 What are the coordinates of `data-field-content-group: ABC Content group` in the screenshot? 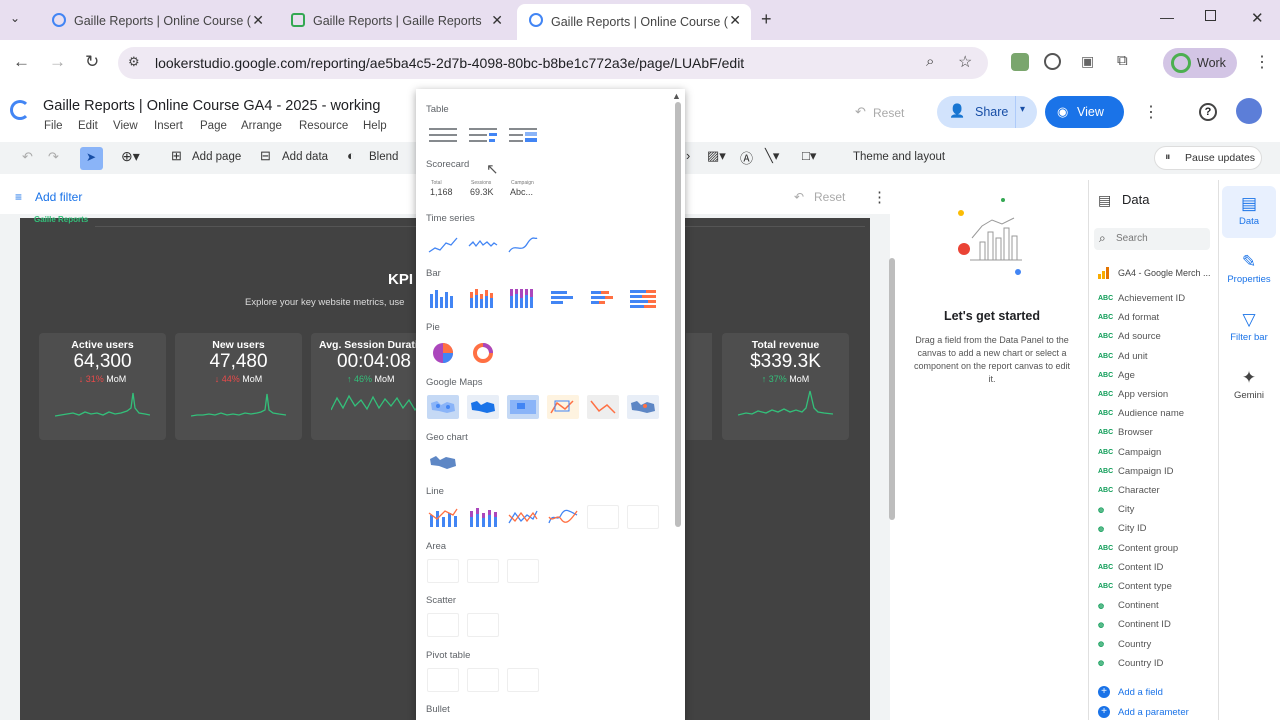 It's located at (1138, 548).